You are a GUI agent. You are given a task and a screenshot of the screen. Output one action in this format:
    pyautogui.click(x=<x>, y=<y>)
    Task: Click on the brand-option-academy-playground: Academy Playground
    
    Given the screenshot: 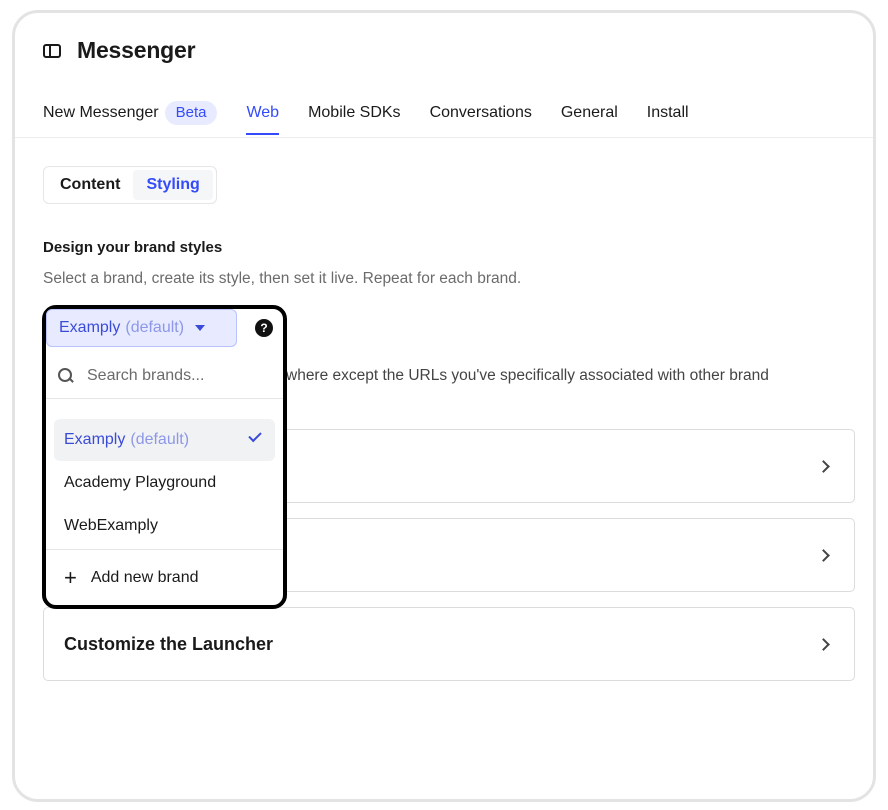 What is the action you would take?
    pyautogui.click(x=164, y=483)
    